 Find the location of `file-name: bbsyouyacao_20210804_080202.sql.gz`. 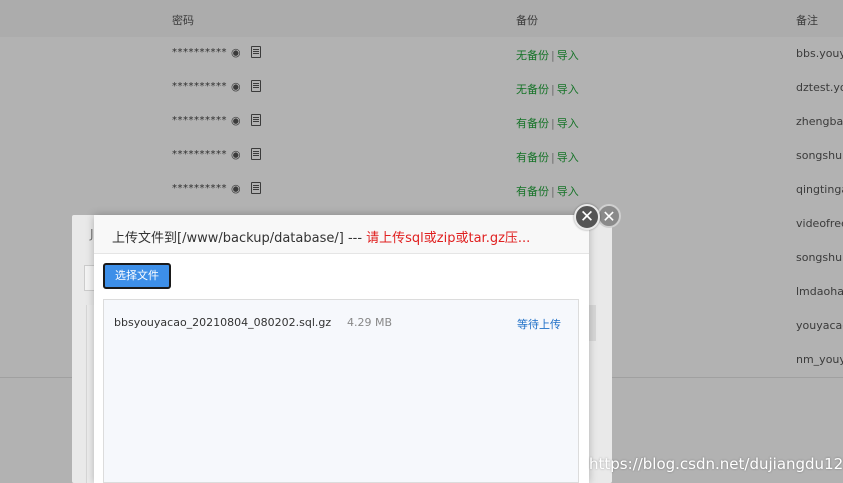

file-name: bbsyouyacao_20210804_080202.sql.gz is located at coordinates (223, 322).